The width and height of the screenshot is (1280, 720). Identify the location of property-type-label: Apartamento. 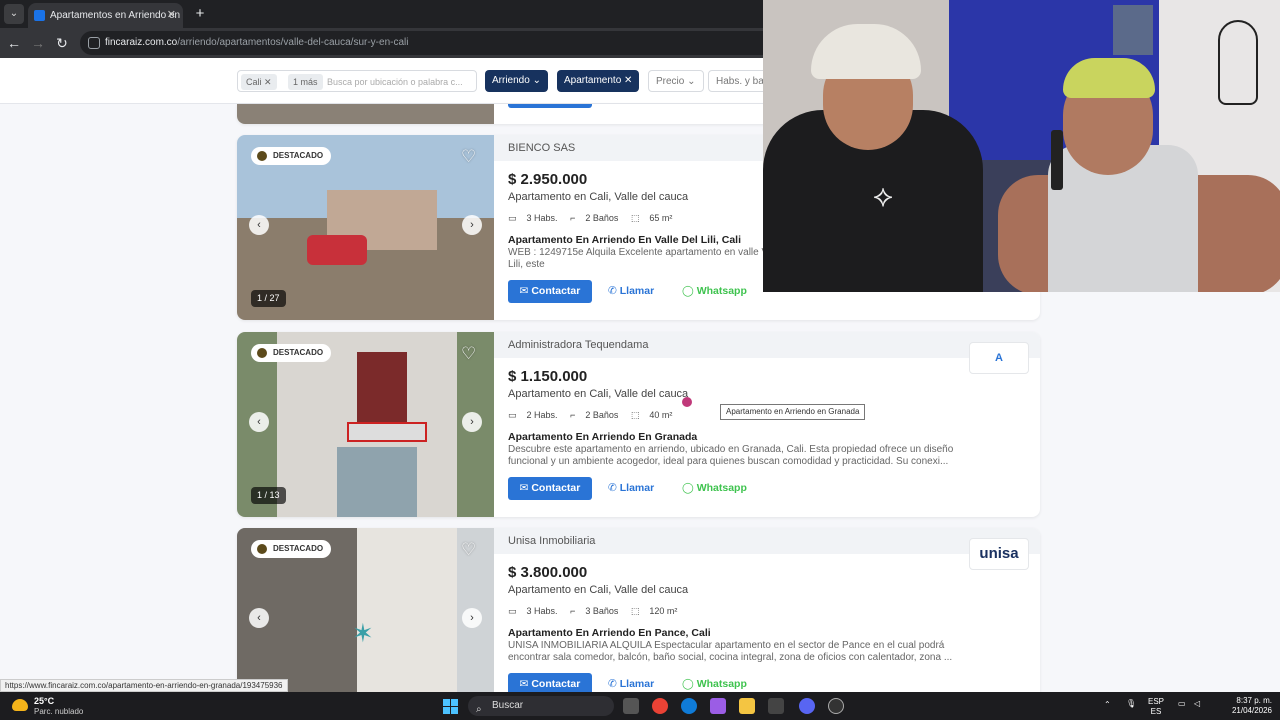
(593, 80).